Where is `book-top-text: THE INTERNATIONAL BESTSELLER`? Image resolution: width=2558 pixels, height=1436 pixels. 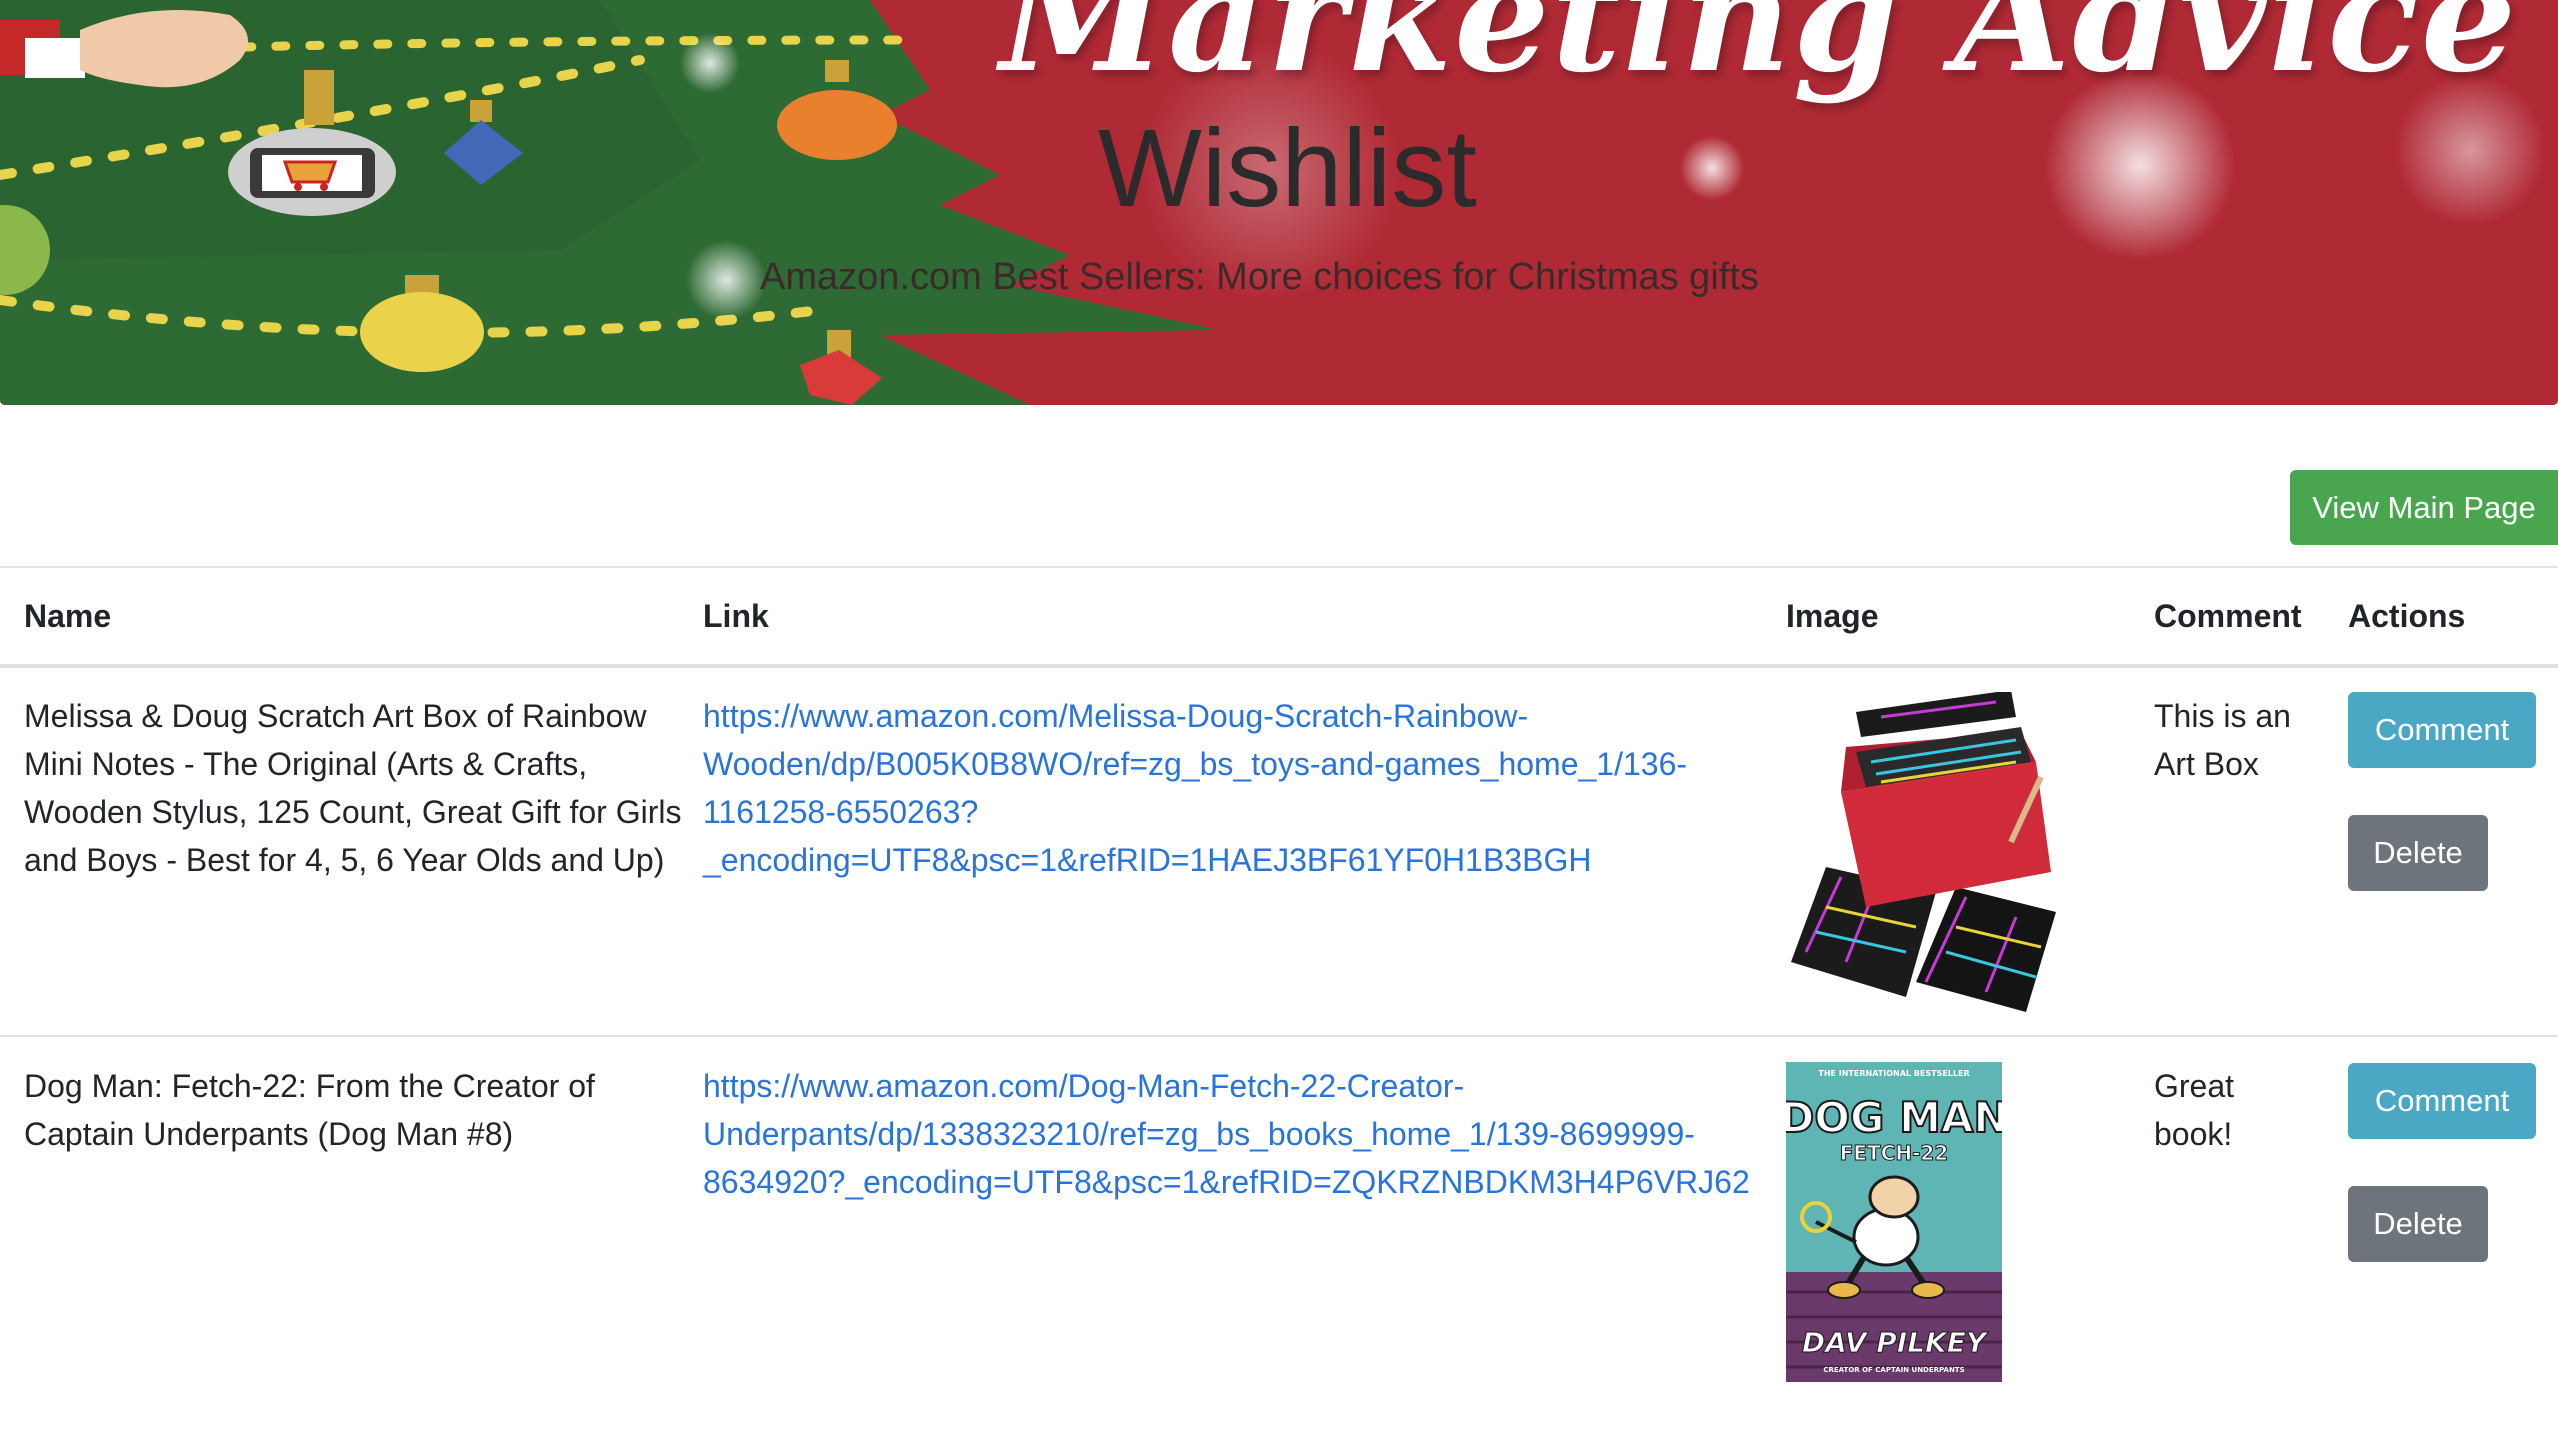 book-top-text: THE INTERNATIONAL BESTSELLER is located at coordinates (1893, 1073).